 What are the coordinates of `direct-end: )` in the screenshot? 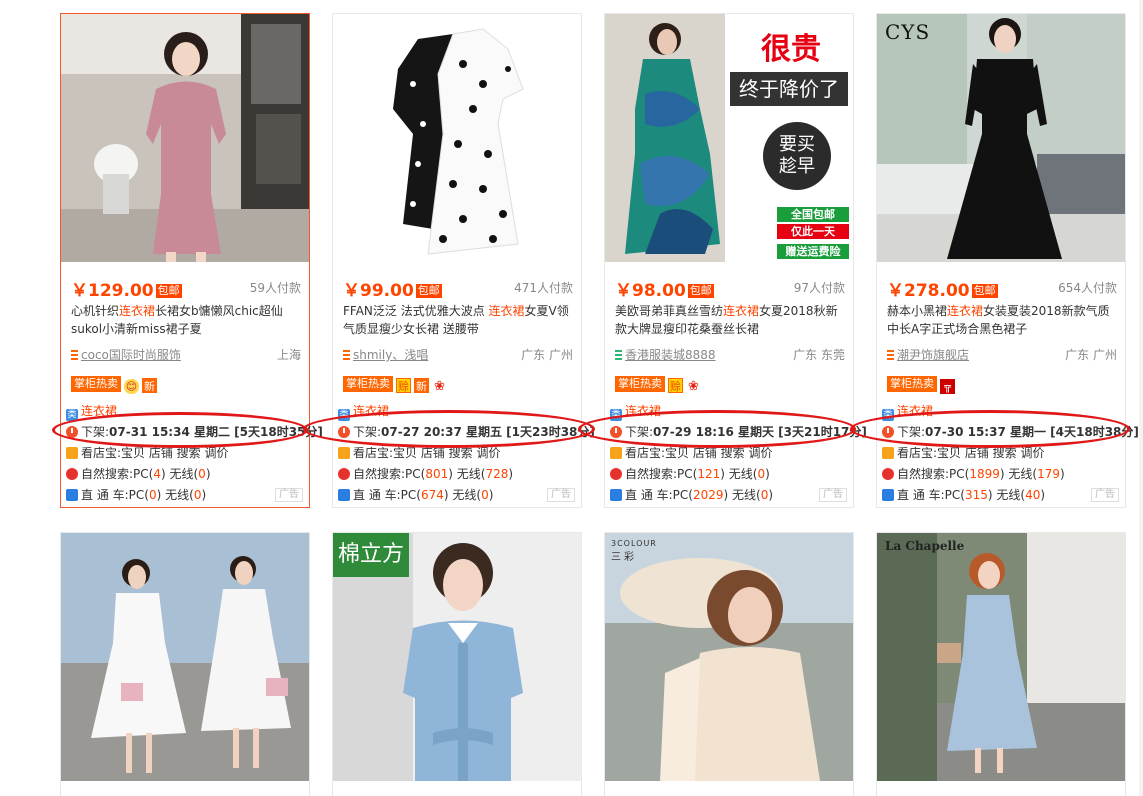 It's located at (204, 495).